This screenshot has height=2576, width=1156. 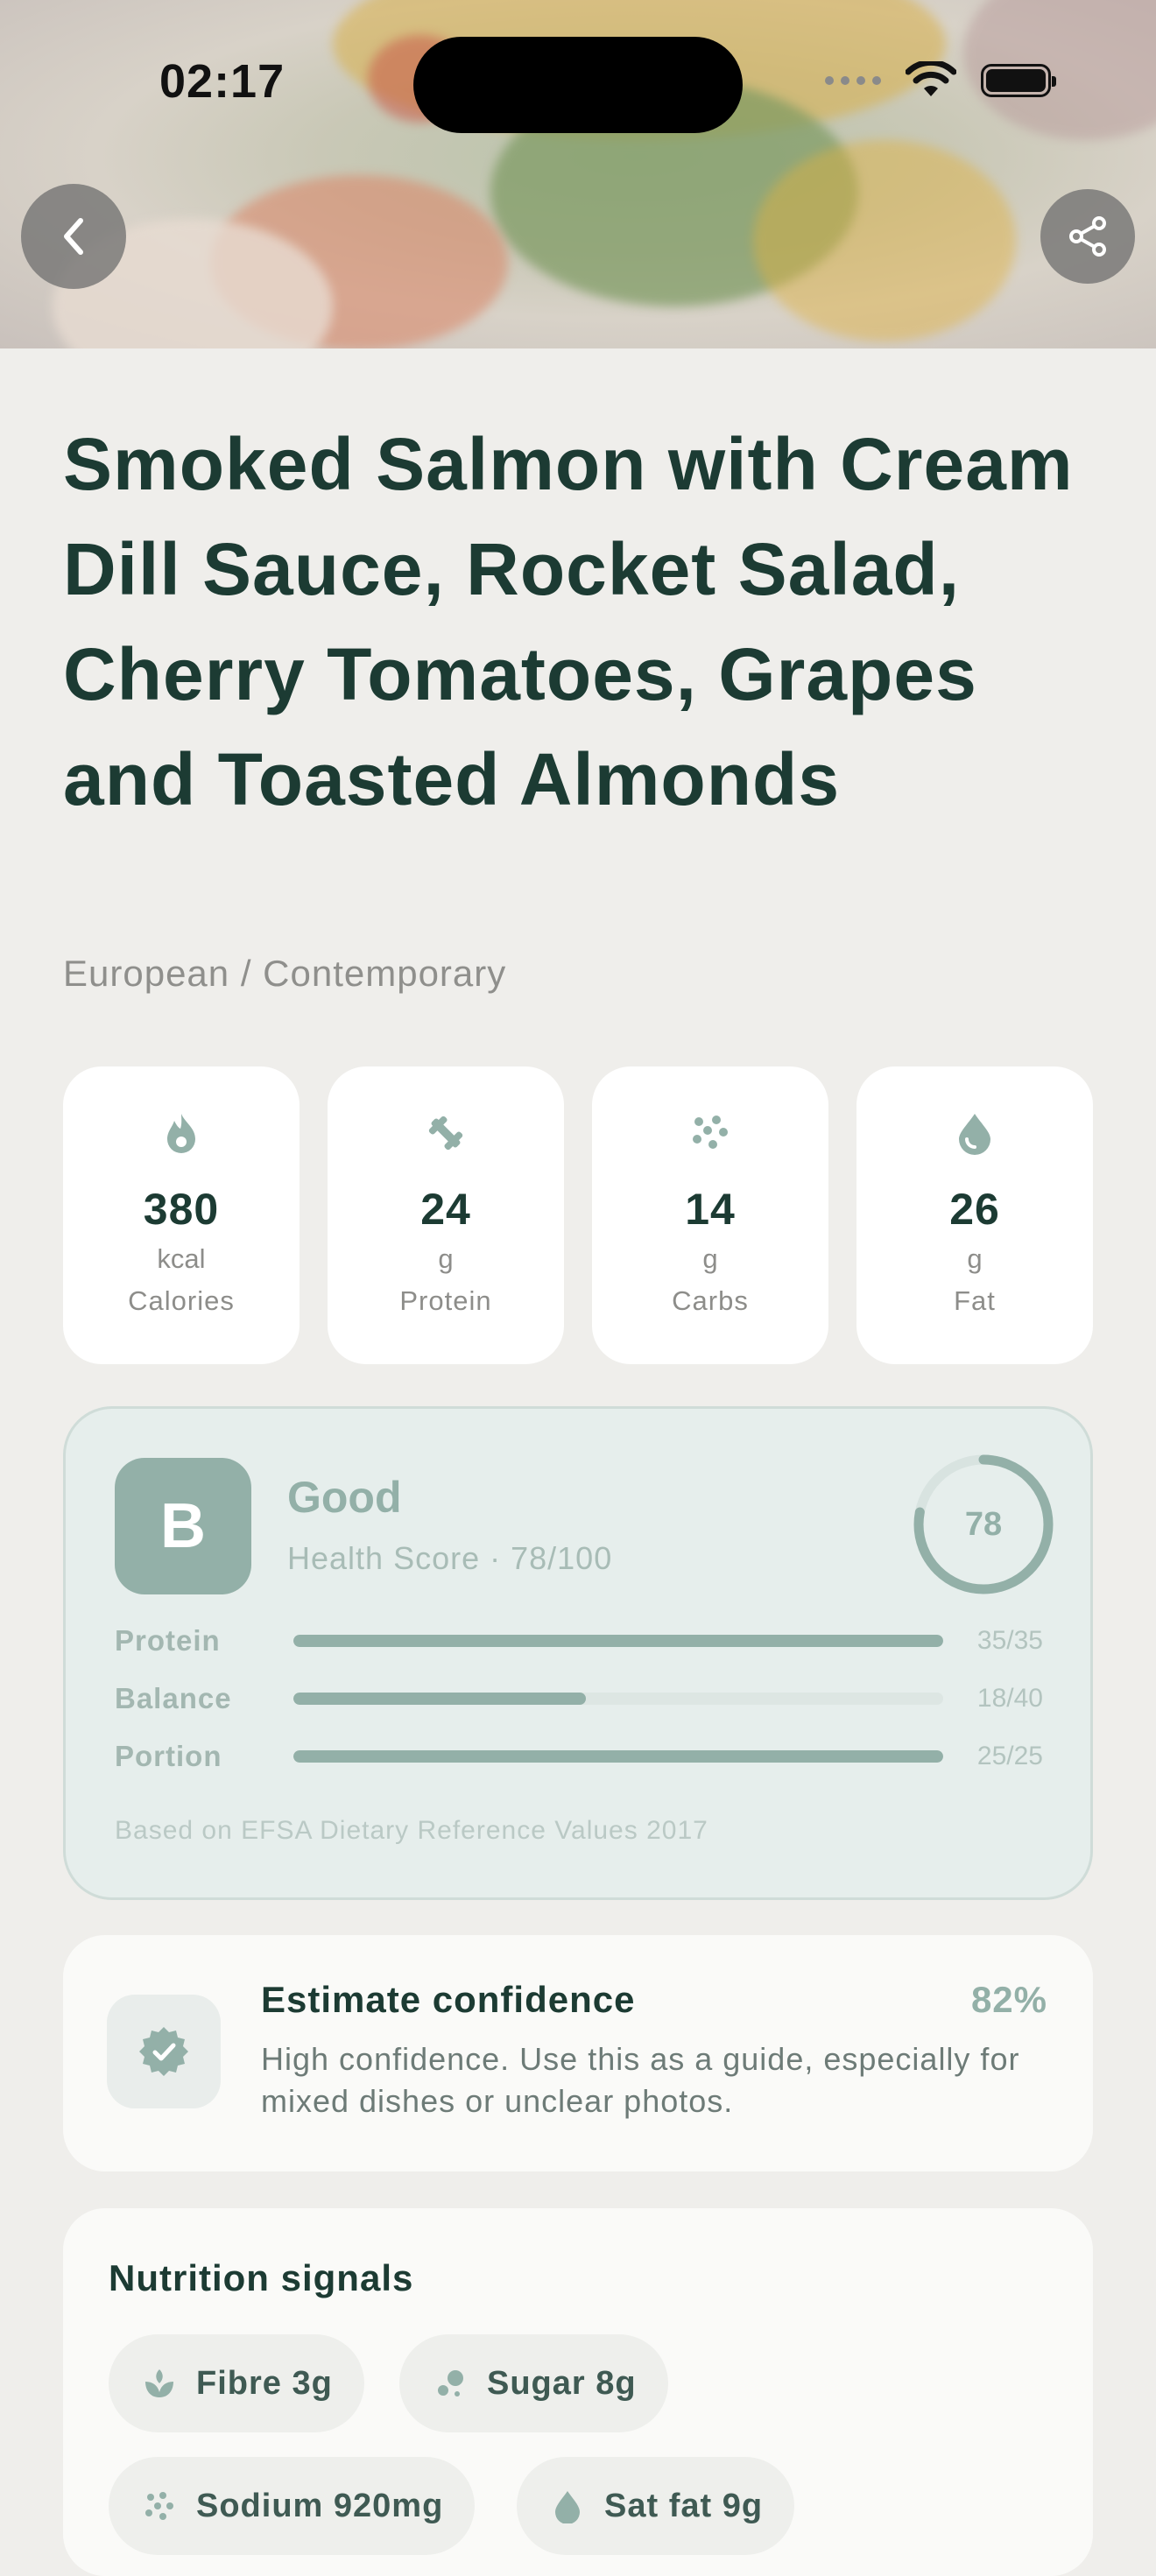 I want to click on grain-icon, so click(x=710, y=1133).